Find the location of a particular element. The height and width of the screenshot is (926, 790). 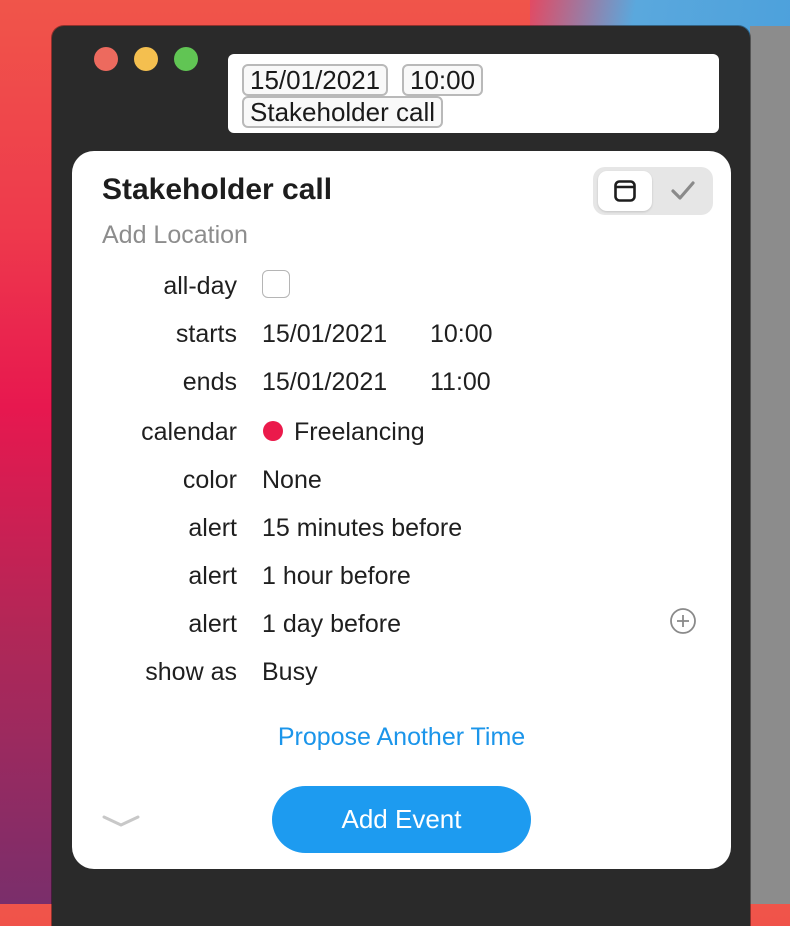

calendar-row: calendar Freelancing is located at coordinates (401, 438).